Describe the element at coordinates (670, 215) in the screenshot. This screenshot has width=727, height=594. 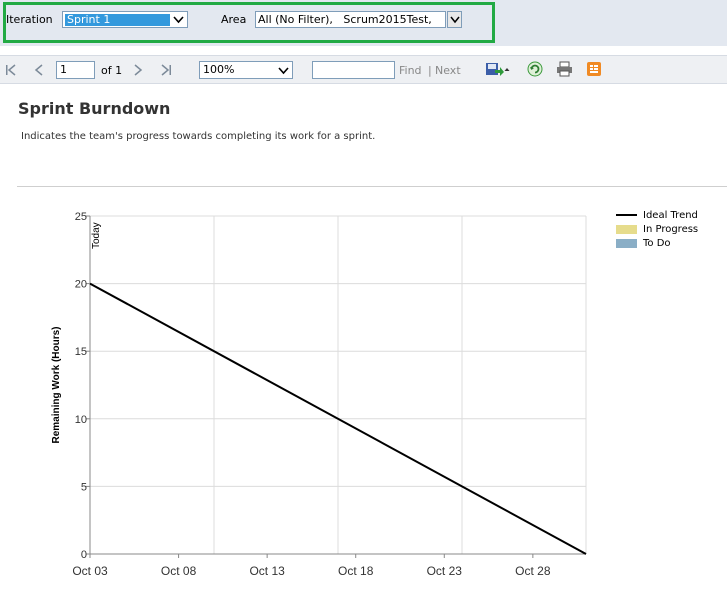
I see `legend-label-ideal-trend: Ideal Trend` at that location.